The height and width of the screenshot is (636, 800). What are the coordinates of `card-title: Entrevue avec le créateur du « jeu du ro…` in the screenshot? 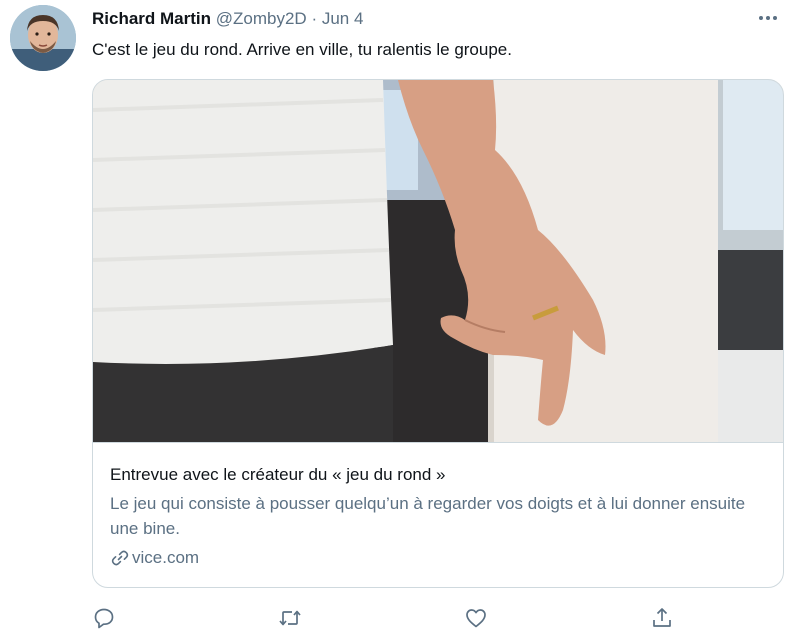 It's located at (278, 474).